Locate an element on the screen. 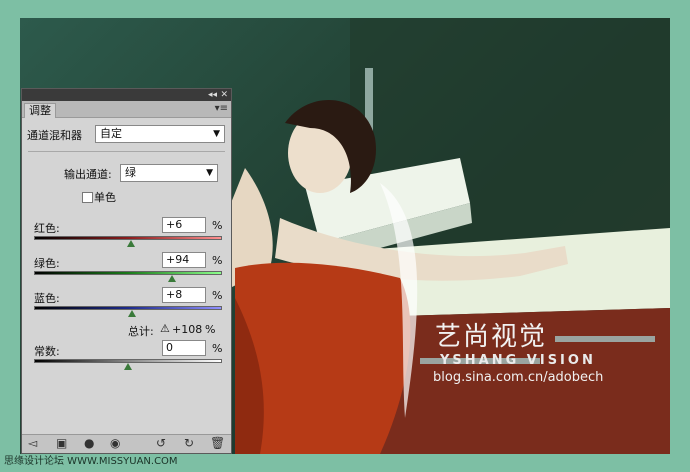  preset-select: 自定 ▼ is located at coordinates (160, 134).